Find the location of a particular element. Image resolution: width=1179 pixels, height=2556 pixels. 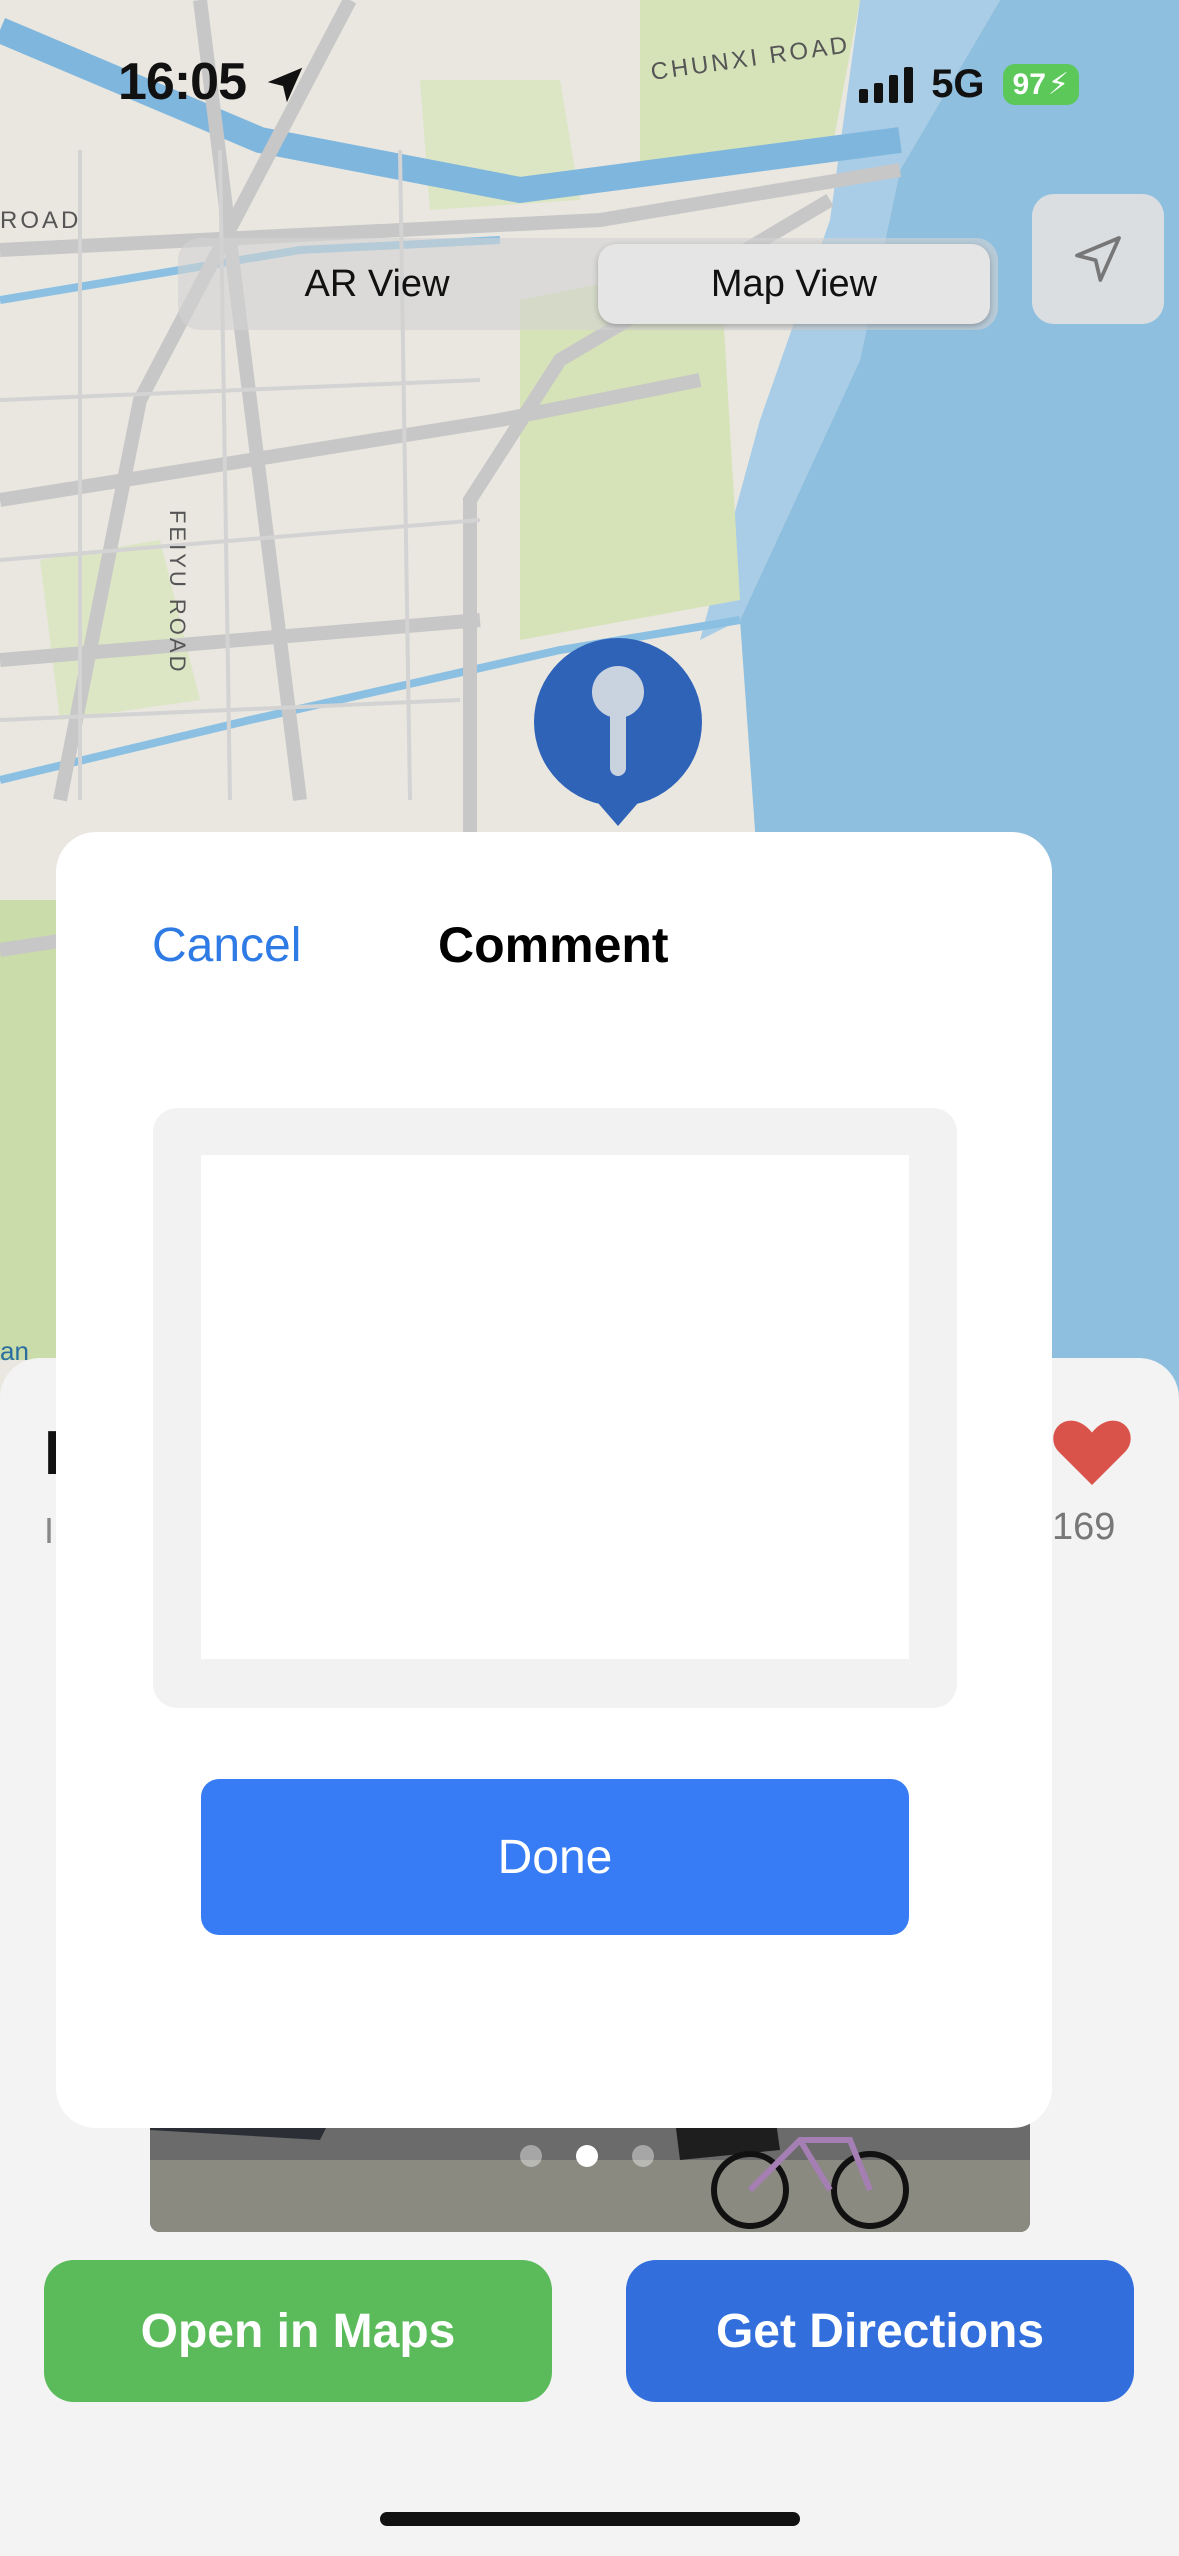

modal-title: Comment is located at coordinates (553, 945).